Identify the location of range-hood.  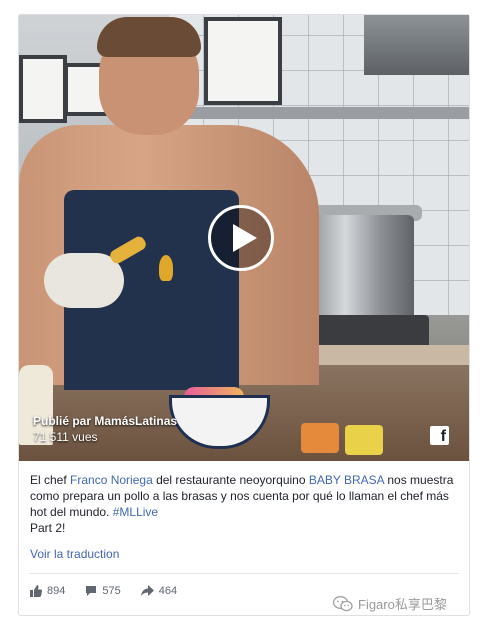
(416, 45).